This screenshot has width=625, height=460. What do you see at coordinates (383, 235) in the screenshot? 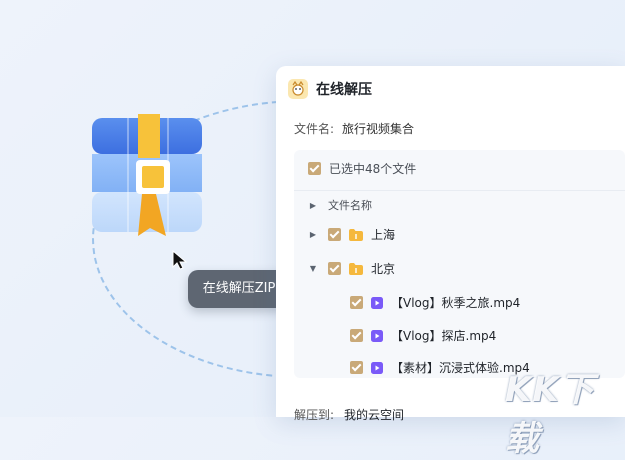
I see `folder-name: 上海` at bounding box center [383, 235].